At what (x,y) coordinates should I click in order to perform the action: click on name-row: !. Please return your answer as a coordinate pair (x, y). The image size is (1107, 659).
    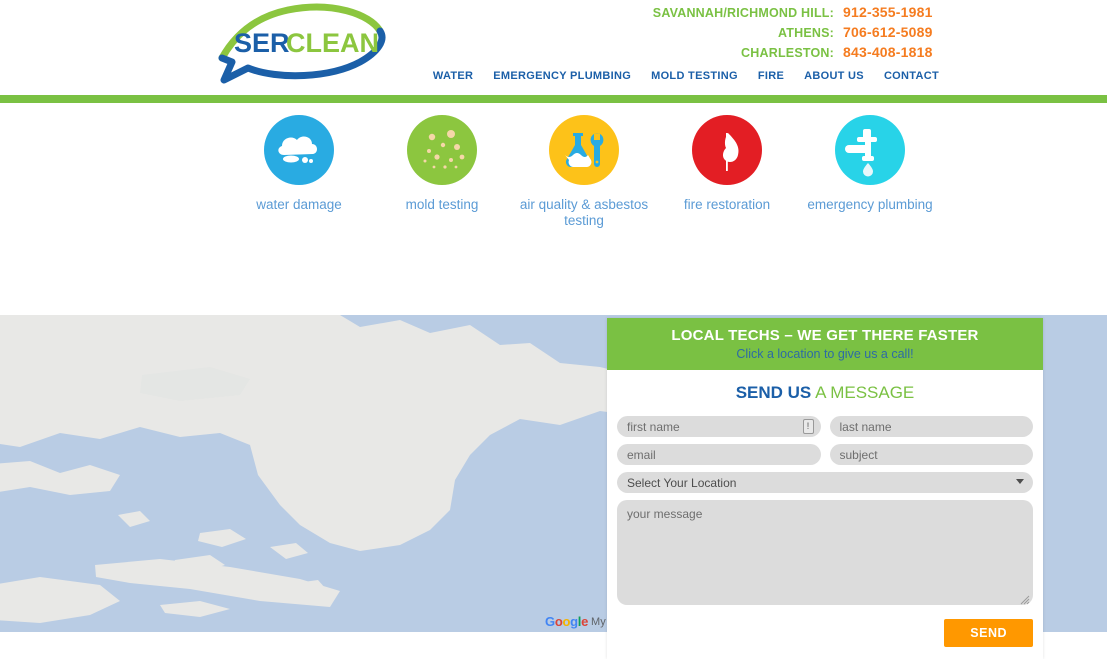
    Looking at the image, I should click on (825, 426).